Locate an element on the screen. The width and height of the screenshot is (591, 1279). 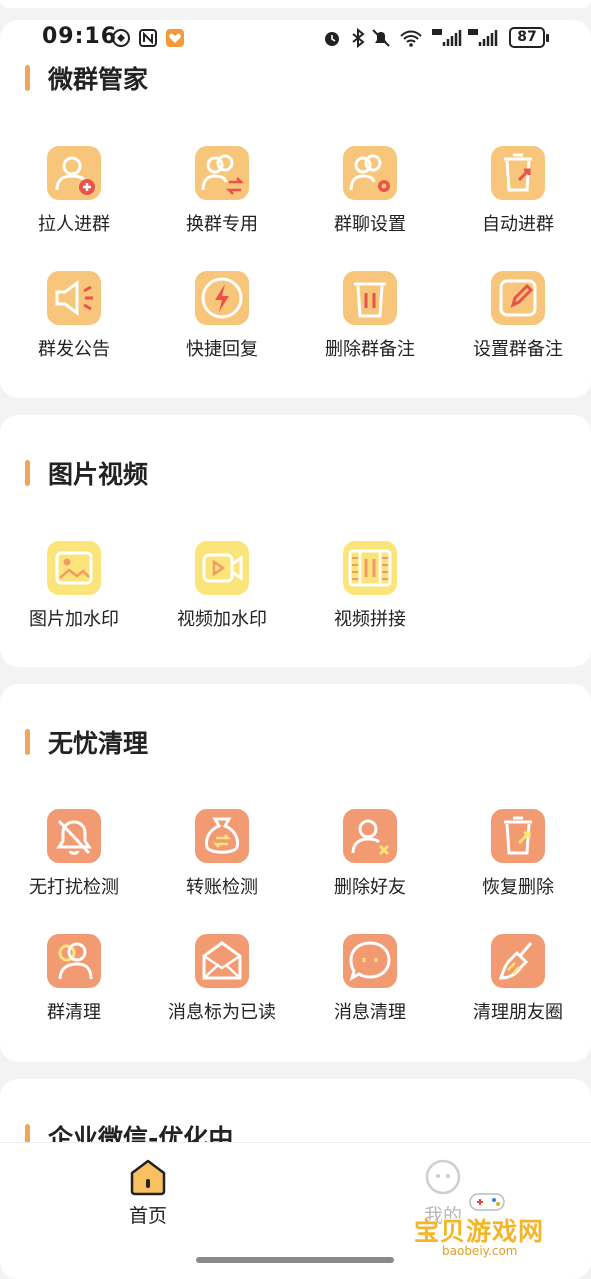
nfc-icon is located at coordinates (148, 38).